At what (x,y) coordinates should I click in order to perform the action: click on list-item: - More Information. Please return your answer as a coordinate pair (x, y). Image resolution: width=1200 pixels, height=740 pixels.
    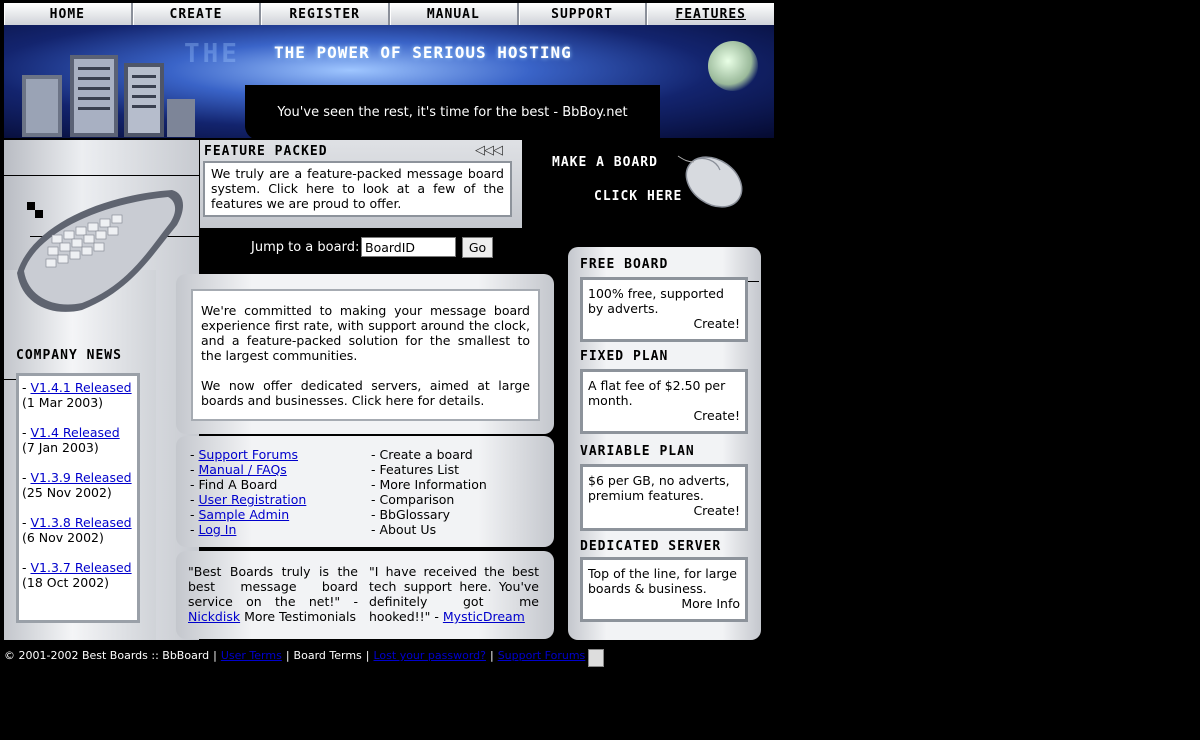
    Looking at the image, I should click on (429, 484).